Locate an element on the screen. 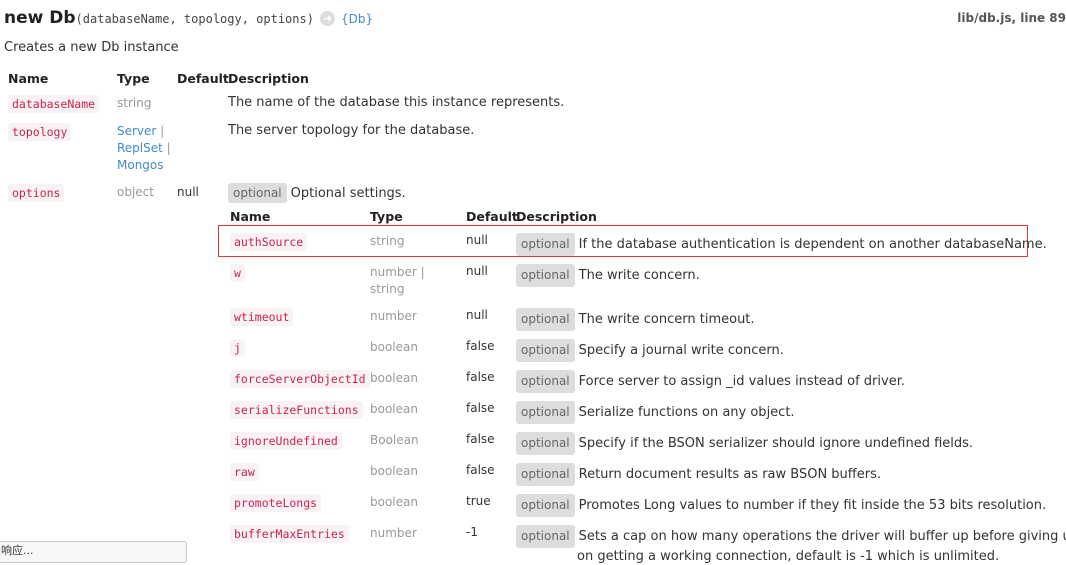  option-type: Boolean is located at coordinates (394, 440).